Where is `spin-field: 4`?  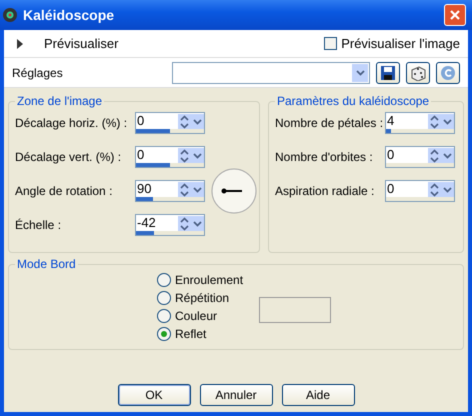
spin-field: 4 is located at coordinates (420, 123).